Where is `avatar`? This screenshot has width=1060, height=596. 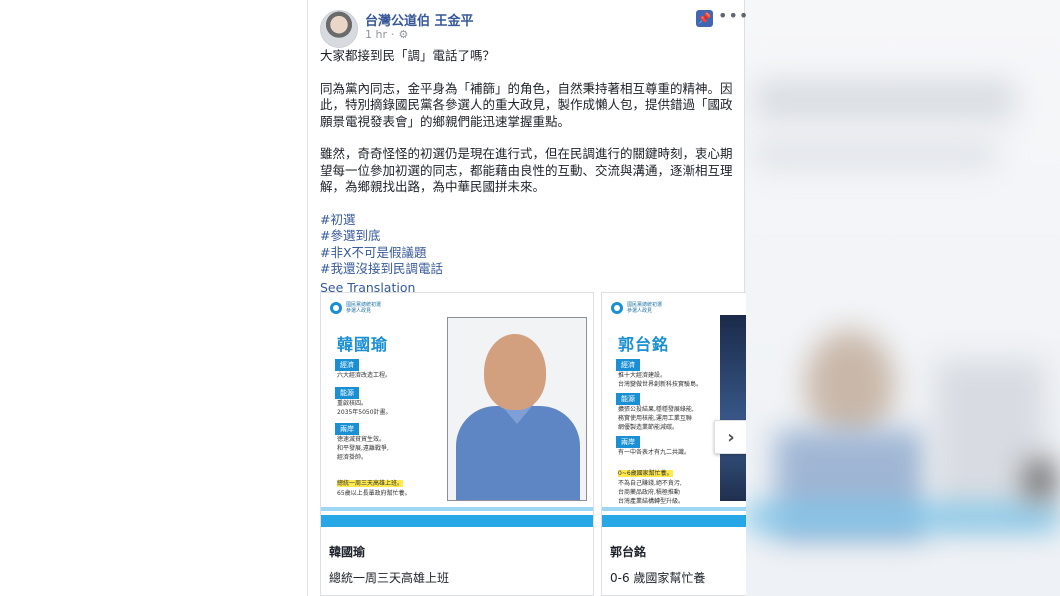 avatar is located at coordinates (339, 29).